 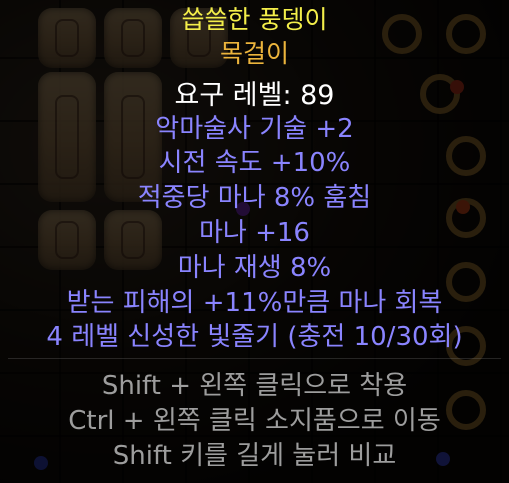 I want to click on item-name: 씁쓸한 풍뎅이, so click(x=254, y=19).